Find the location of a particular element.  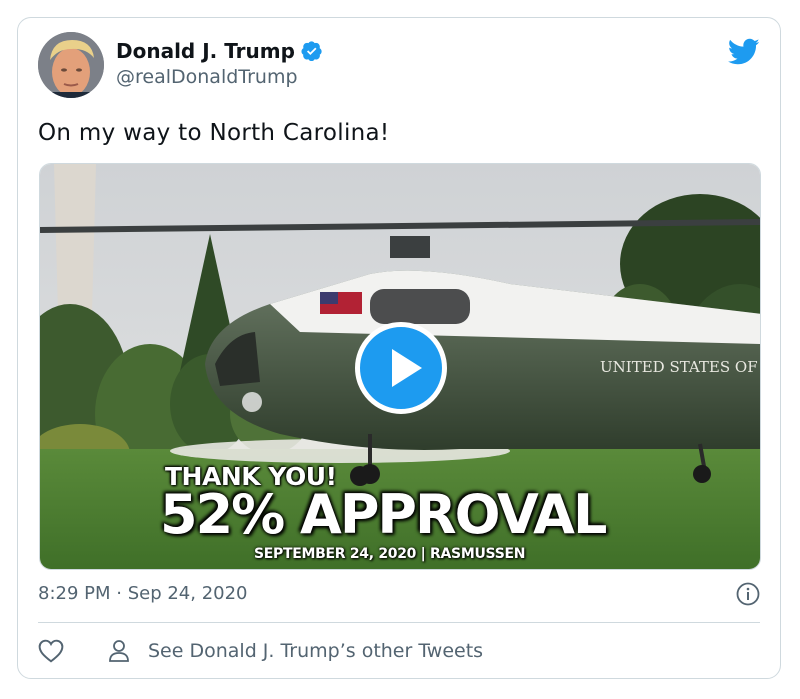

divider is located at coordinates (399, 622).